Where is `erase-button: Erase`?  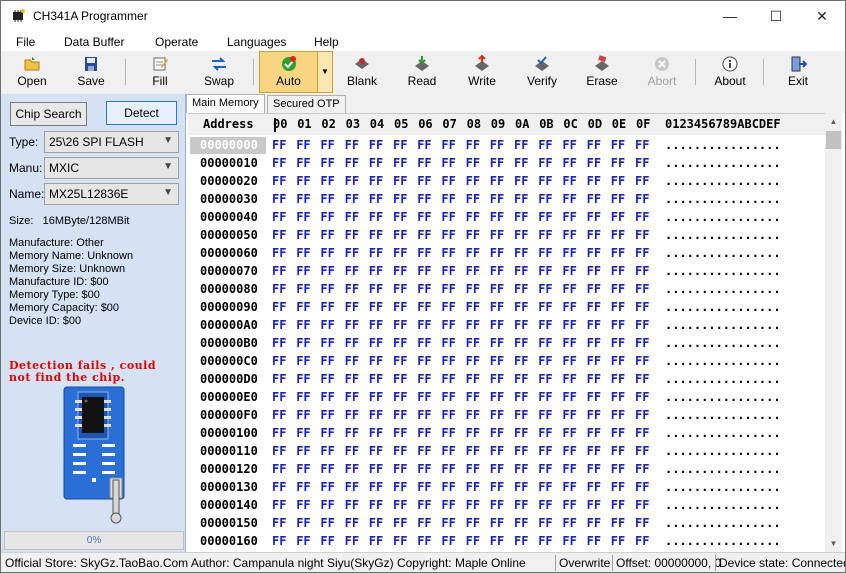 erase-button: Erase is located at coordinates (602, 72).